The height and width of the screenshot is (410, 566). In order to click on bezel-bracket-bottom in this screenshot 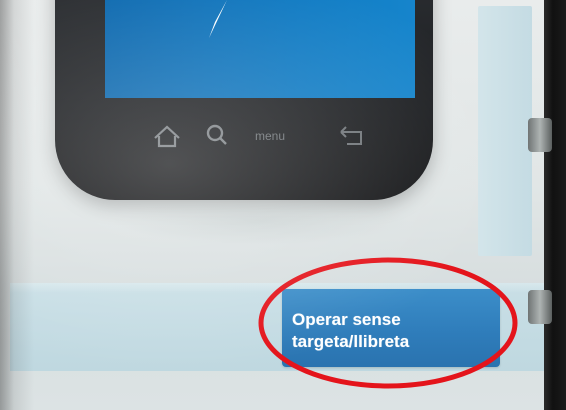, I will do `click(540, 307)`.